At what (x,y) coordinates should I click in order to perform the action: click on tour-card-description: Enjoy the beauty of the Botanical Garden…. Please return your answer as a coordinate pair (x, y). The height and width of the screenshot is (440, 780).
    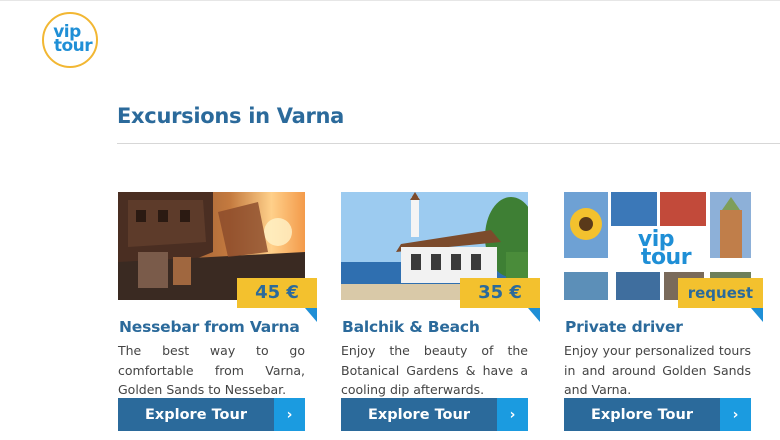
    Looking at the image, I should click on (434, 370).